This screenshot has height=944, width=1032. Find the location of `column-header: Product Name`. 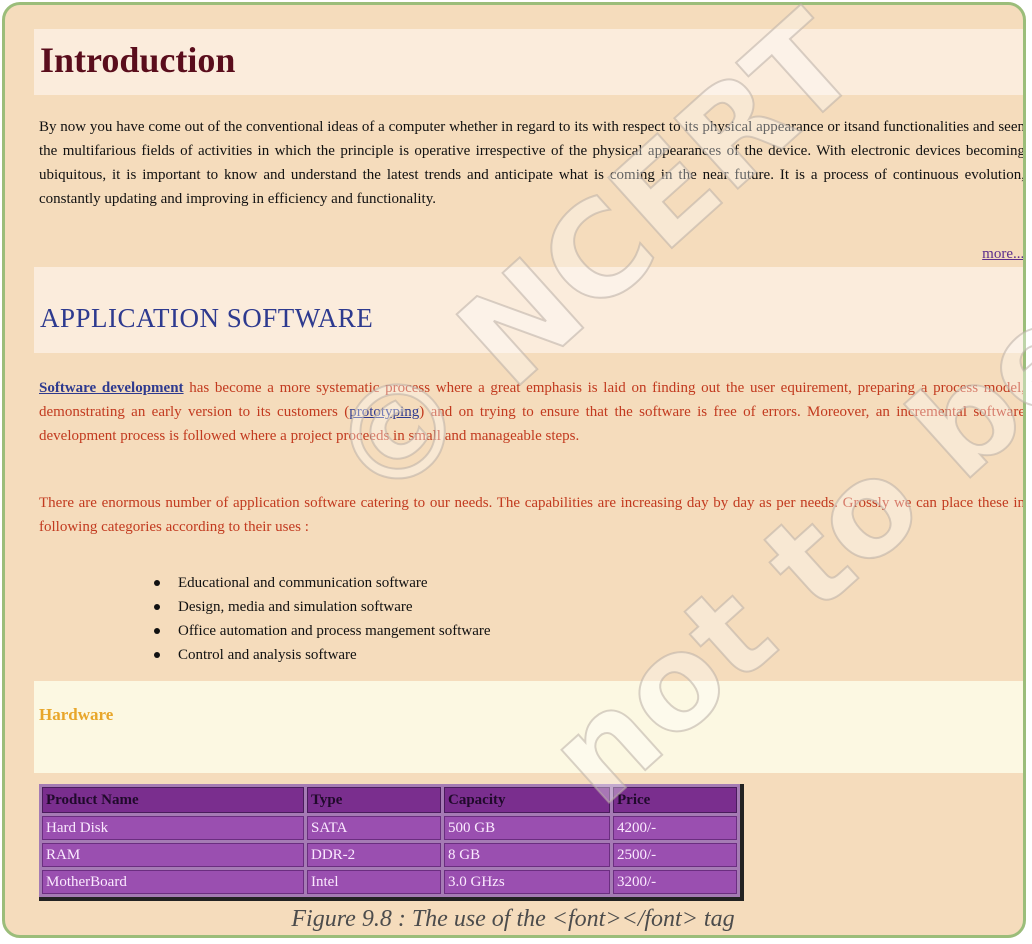

column-header: Product Name is located at coordinates (173, 800).